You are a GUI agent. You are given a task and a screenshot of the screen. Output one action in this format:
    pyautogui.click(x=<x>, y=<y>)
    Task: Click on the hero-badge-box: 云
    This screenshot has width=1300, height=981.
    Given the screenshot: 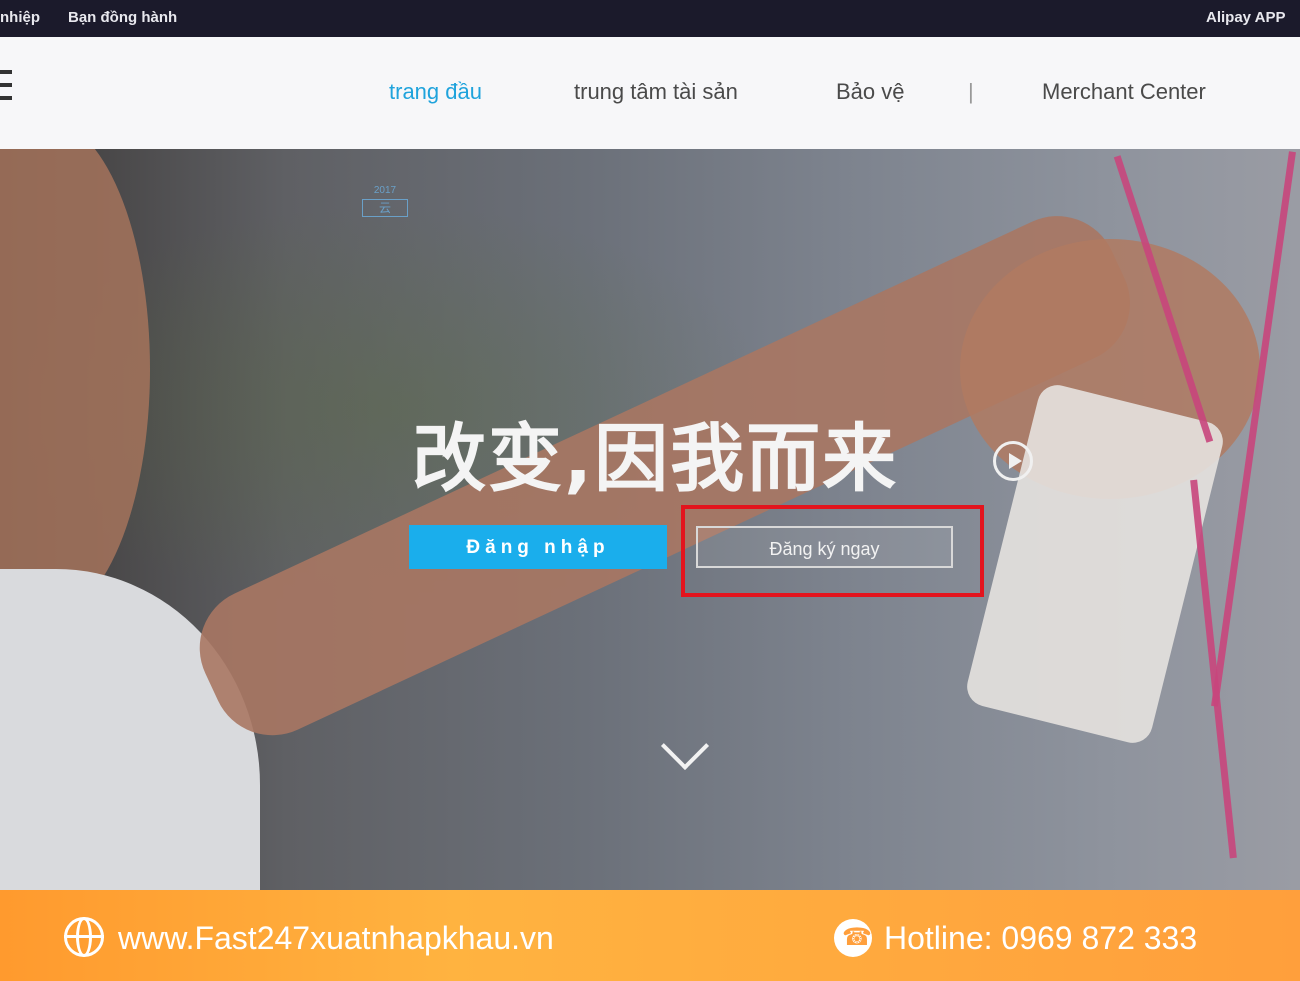 What is the action you would take?
    pyautogui.click(x=385, y=208)
    